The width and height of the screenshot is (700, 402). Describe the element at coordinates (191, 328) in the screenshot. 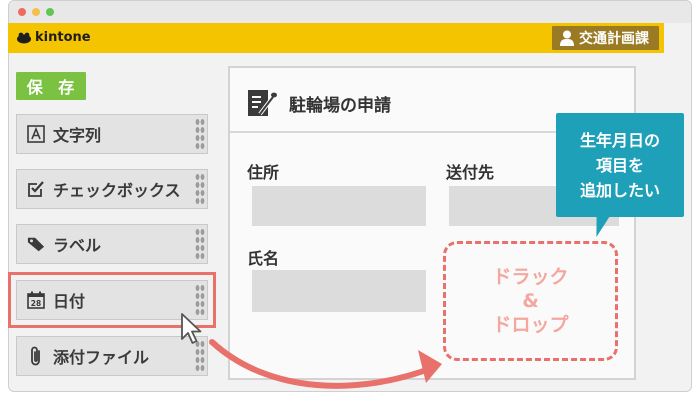

I see `mouse-cursor-icon` at that location.